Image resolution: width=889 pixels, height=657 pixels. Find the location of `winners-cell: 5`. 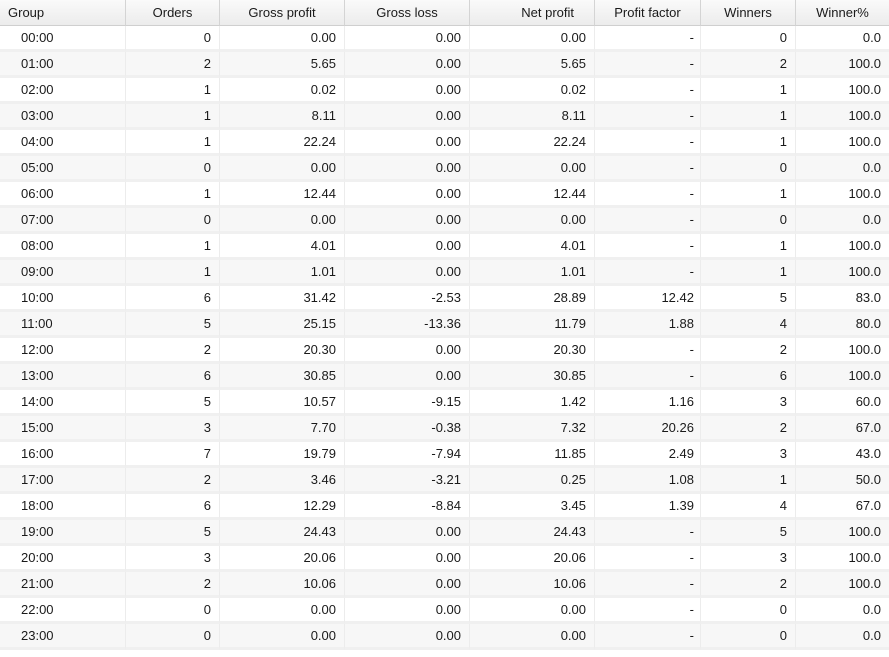

winners-cell: 5 is located at coordinates (748, 533).